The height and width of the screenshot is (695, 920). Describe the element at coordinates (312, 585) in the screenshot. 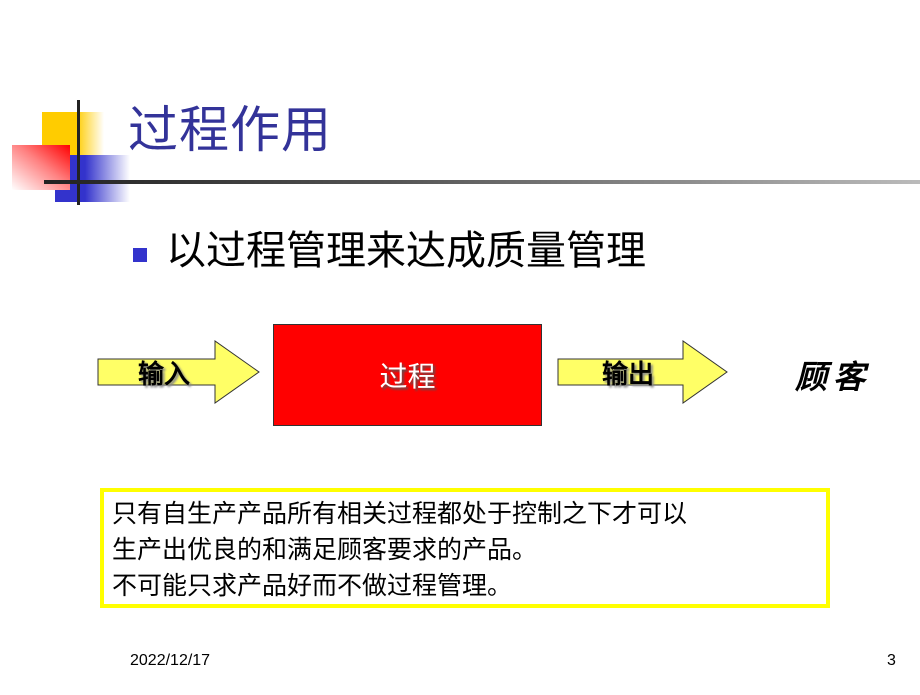

I see `note-line: 不可能只求产品好而不做过程管理。` at that location.